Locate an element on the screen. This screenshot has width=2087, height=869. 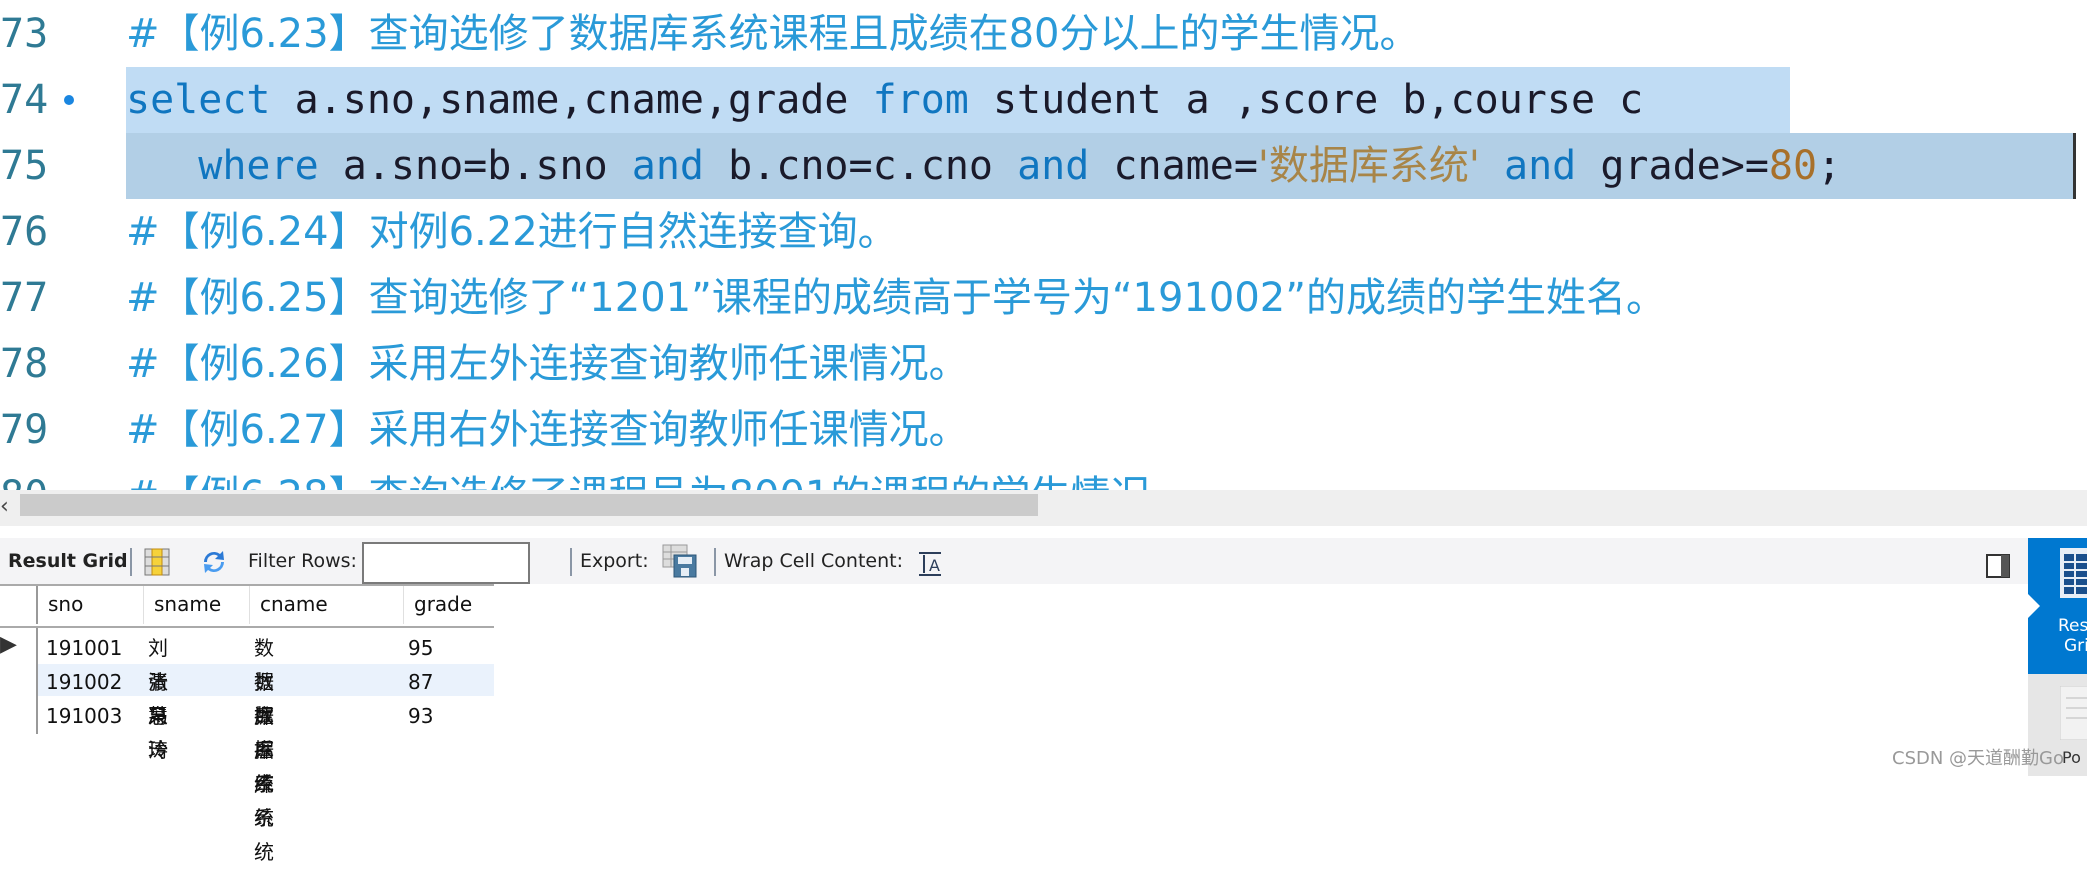
condition-text: grade>= is located at coordinates (1672, 166).